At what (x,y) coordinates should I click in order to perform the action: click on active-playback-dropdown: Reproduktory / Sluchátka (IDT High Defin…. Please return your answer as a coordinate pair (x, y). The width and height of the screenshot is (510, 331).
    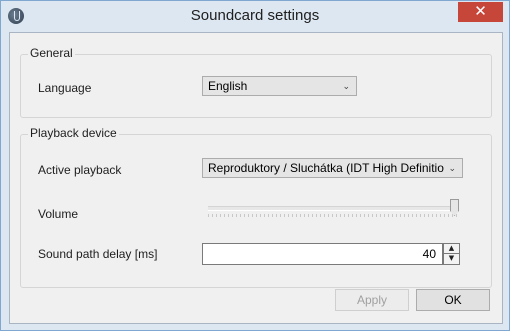
    Looking at the image, I should click on (332, 168).